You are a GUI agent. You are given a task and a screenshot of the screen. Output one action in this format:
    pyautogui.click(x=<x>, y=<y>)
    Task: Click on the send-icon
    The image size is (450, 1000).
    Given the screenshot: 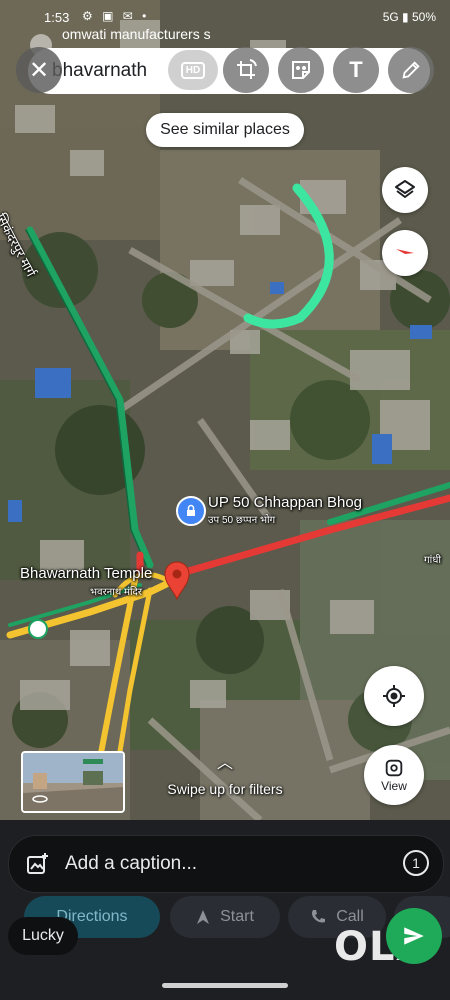 What is the action you would take?
    pyautogui.click(x=414, y=936)
    